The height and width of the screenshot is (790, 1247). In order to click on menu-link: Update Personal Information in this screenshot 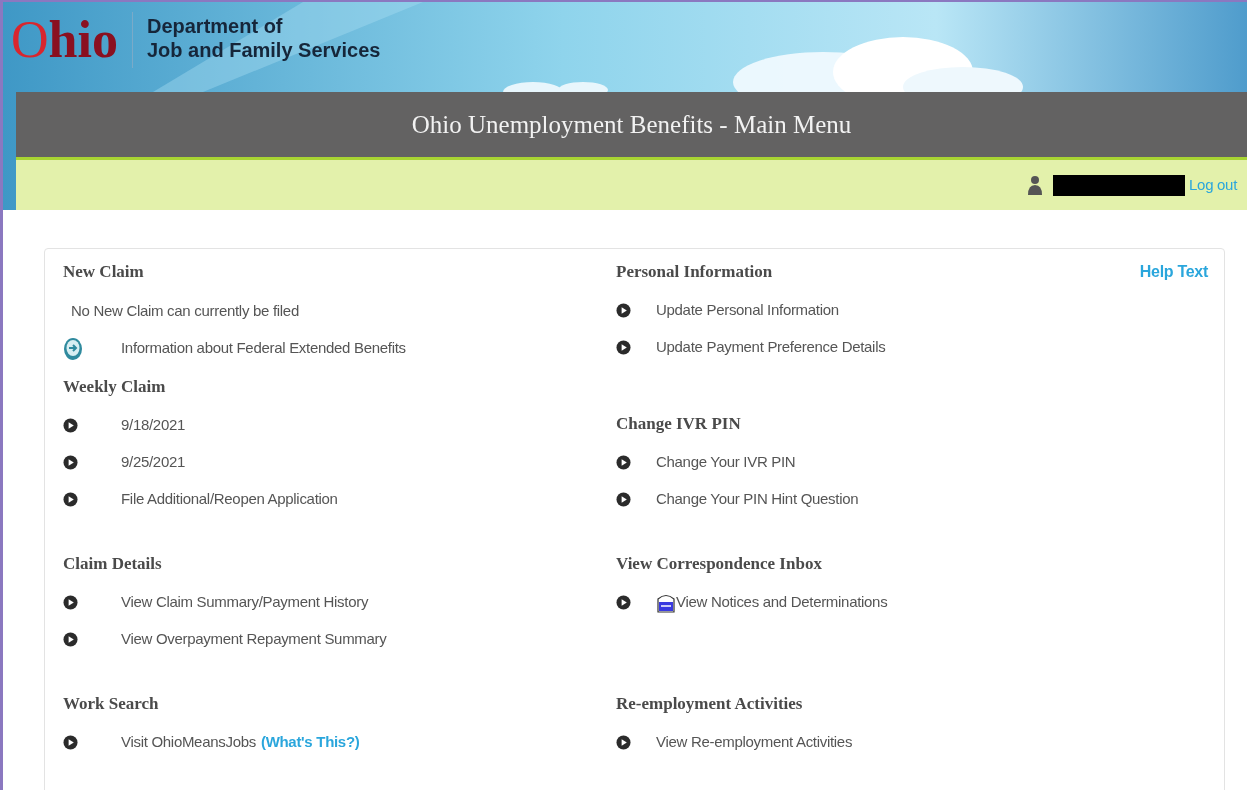, I will do `click(747, 310)`.